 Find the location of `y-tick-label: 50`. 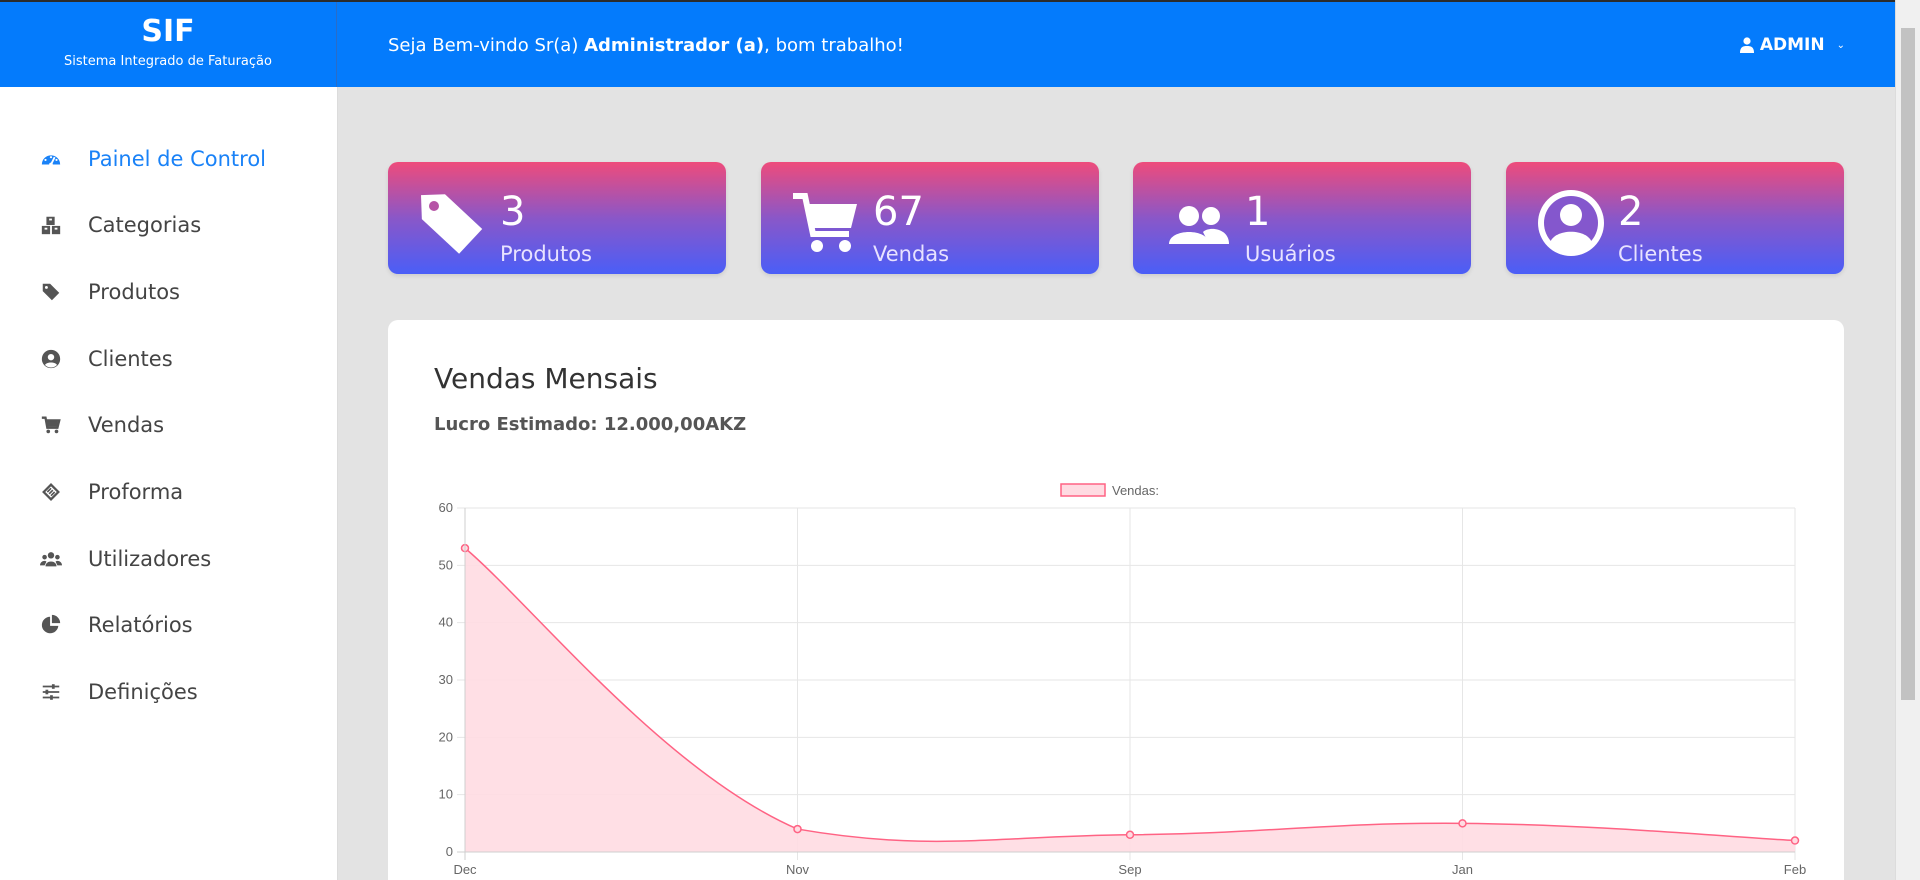

y-tick-label: 50 is located at coordinates (446, 564).